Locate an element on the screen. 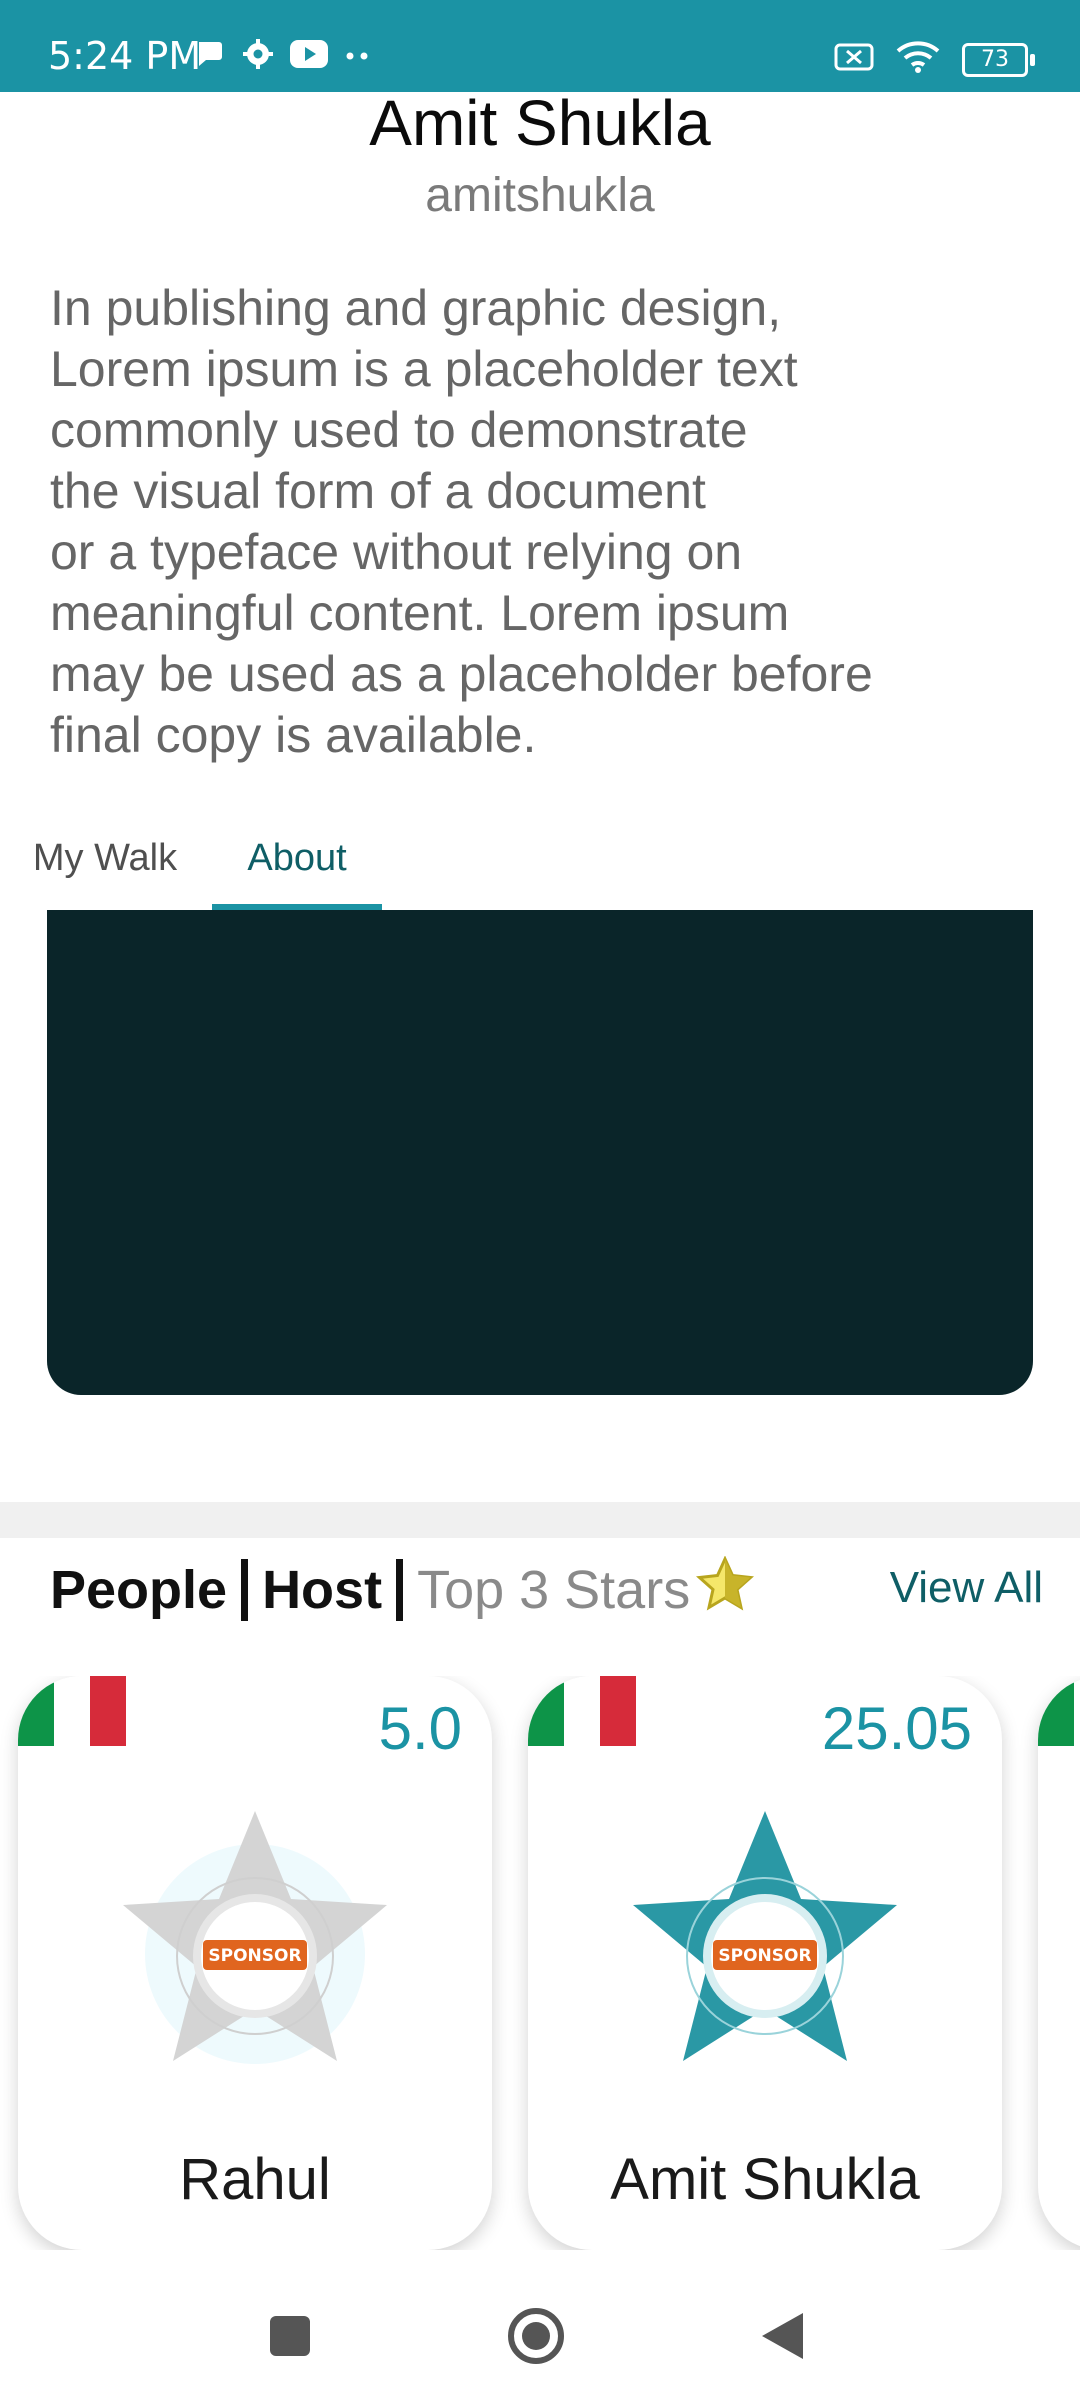 This screenshot has height=2400, width=1080. person-card is located at coordinates (1059, 1963).